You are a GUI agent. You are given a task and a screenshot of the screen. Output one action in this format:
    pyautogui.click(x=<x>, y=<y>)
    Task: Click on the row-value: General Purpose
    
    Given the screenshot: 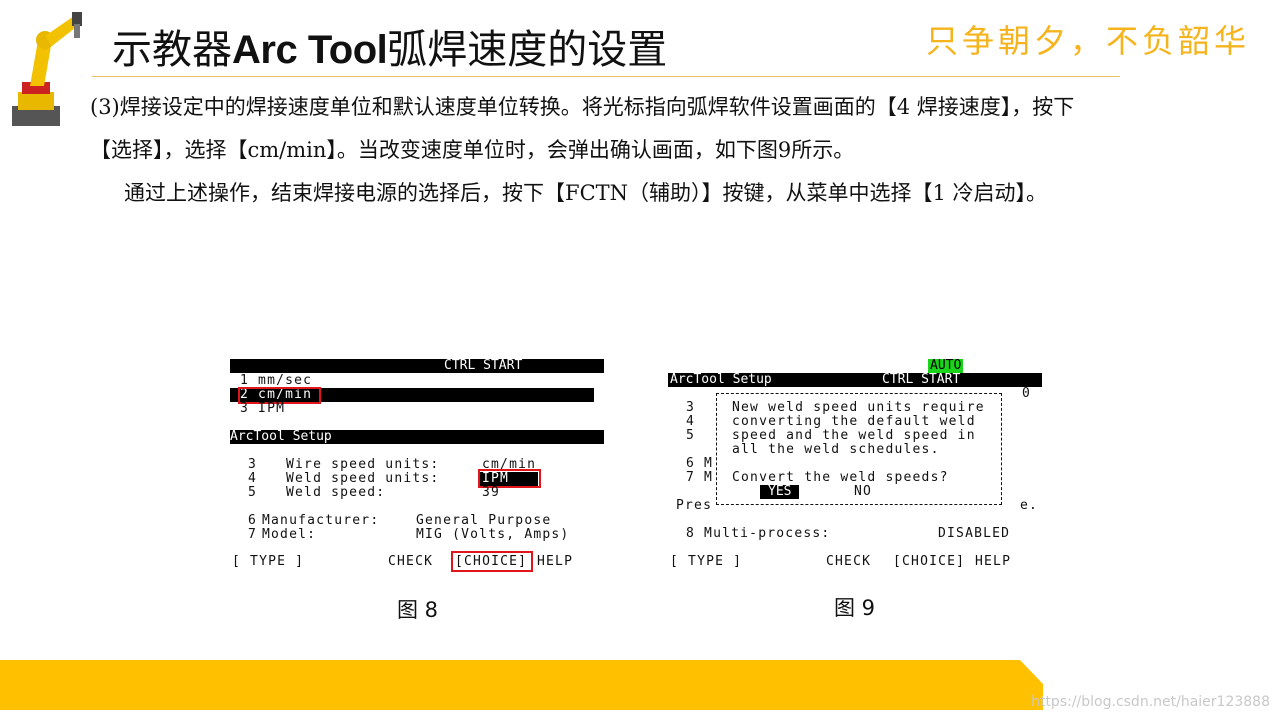 What is the action you would take?
    pyautogui.click(x=484, y=520)
    